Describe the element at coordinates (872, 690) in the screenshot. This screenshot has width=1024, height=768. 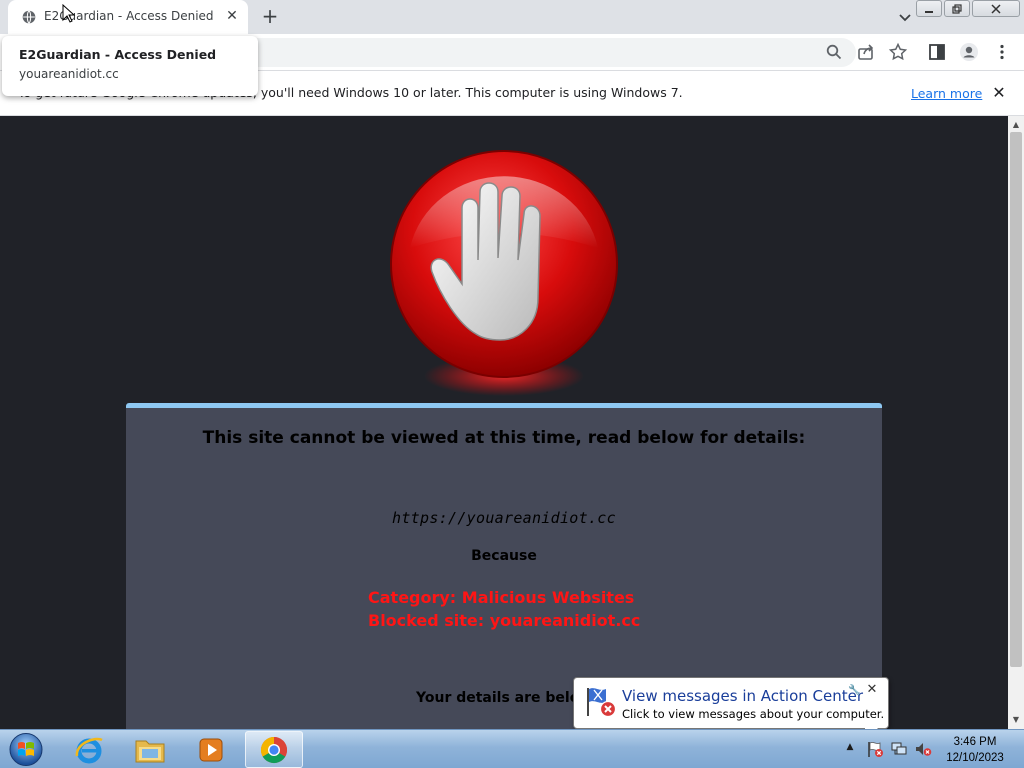
I see `notification-close-icon: ✕` at that location.